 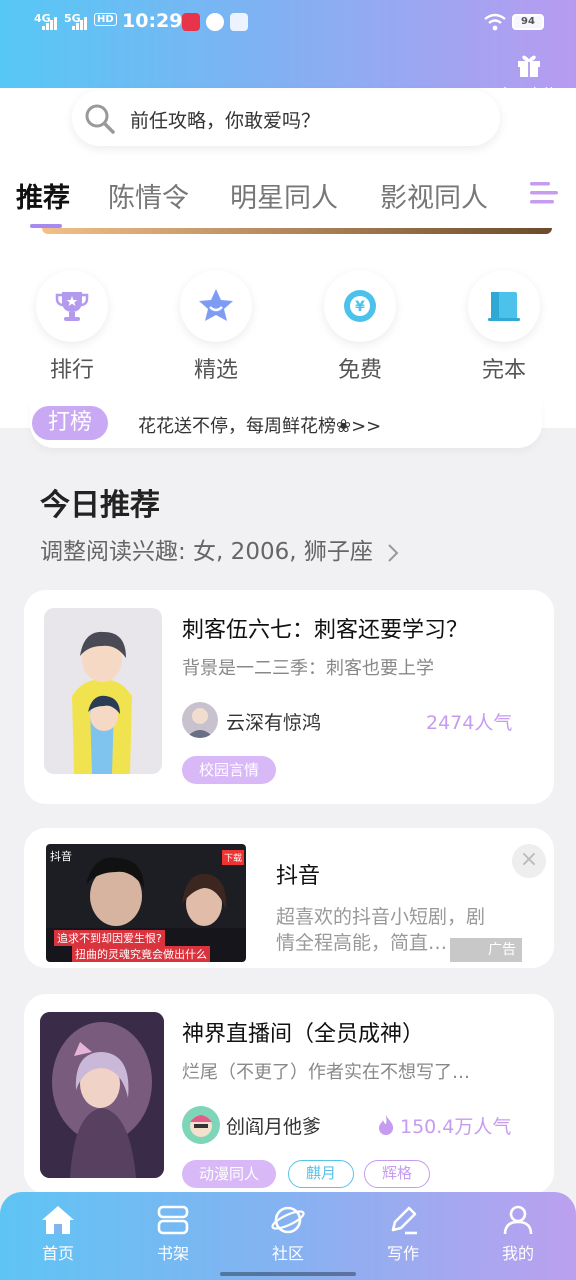 What do you see at coordinates (105, 19) in the screenshot?
I see `hd-badge: HD` at bounding box center [105, 19].